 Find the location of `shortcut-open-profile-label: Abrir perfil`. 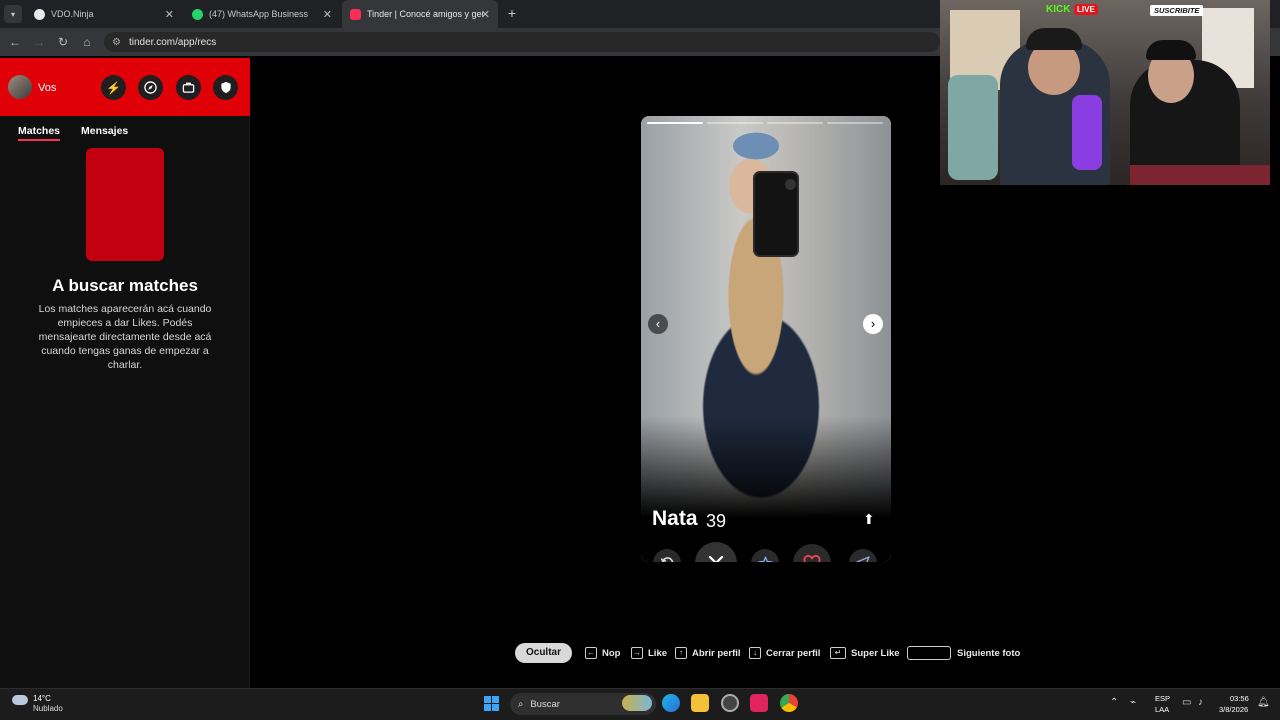

shortcut-open-profile-label: Abrir perfil is located at coordinates (716, 653).